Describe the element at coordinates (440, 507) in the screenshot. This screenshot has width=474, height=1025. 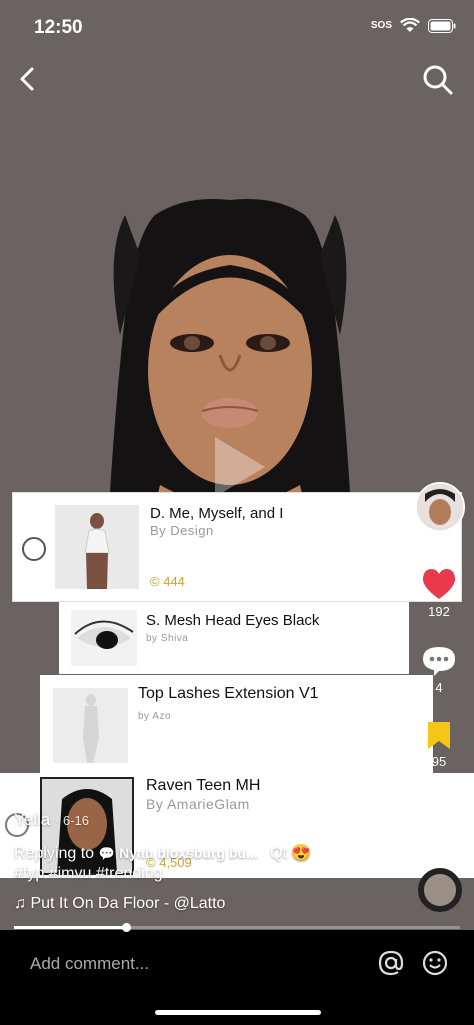
I see `creator-avatar` at that location.